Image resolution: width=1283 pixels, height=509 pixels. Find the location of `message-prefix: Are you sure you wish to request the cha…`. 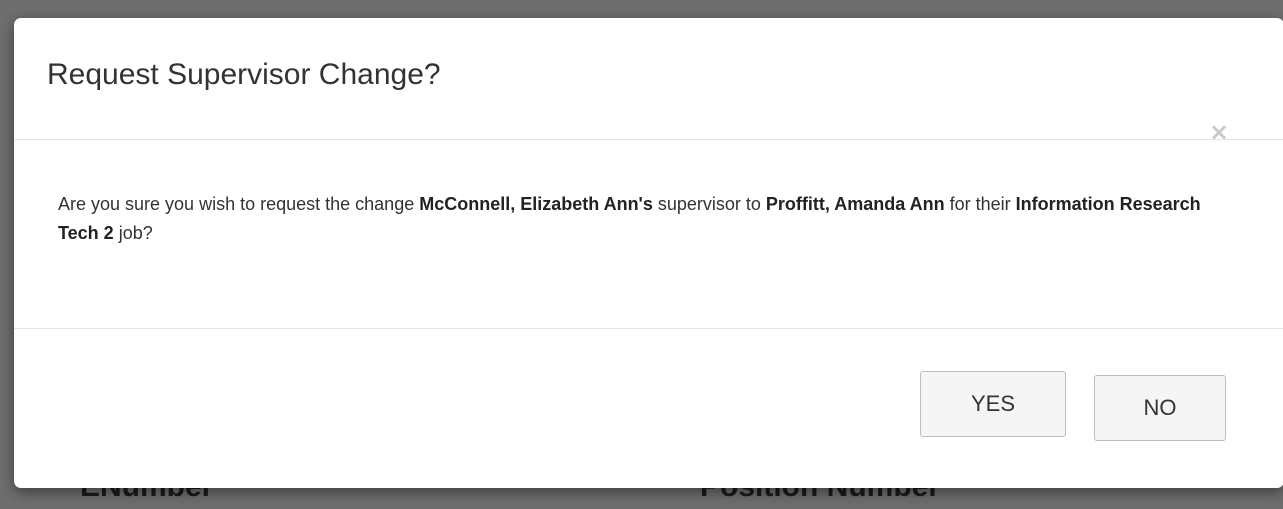

message-prefix: Are you sure you wish to request the cha… is located at coordinates (239, 204).